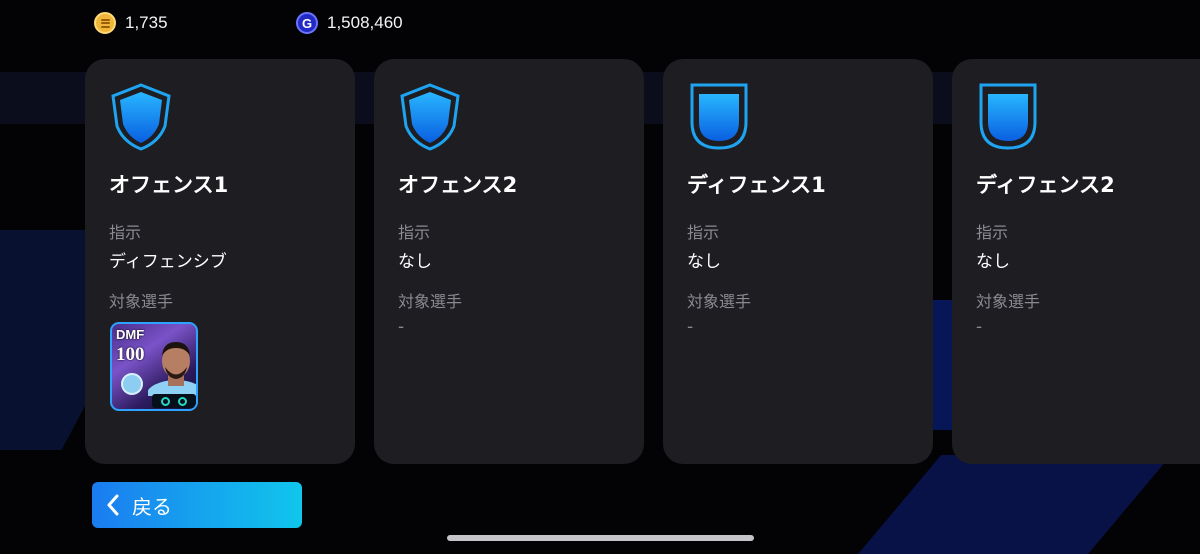  I want to click on chevron-left-icon, so click(113, 505).